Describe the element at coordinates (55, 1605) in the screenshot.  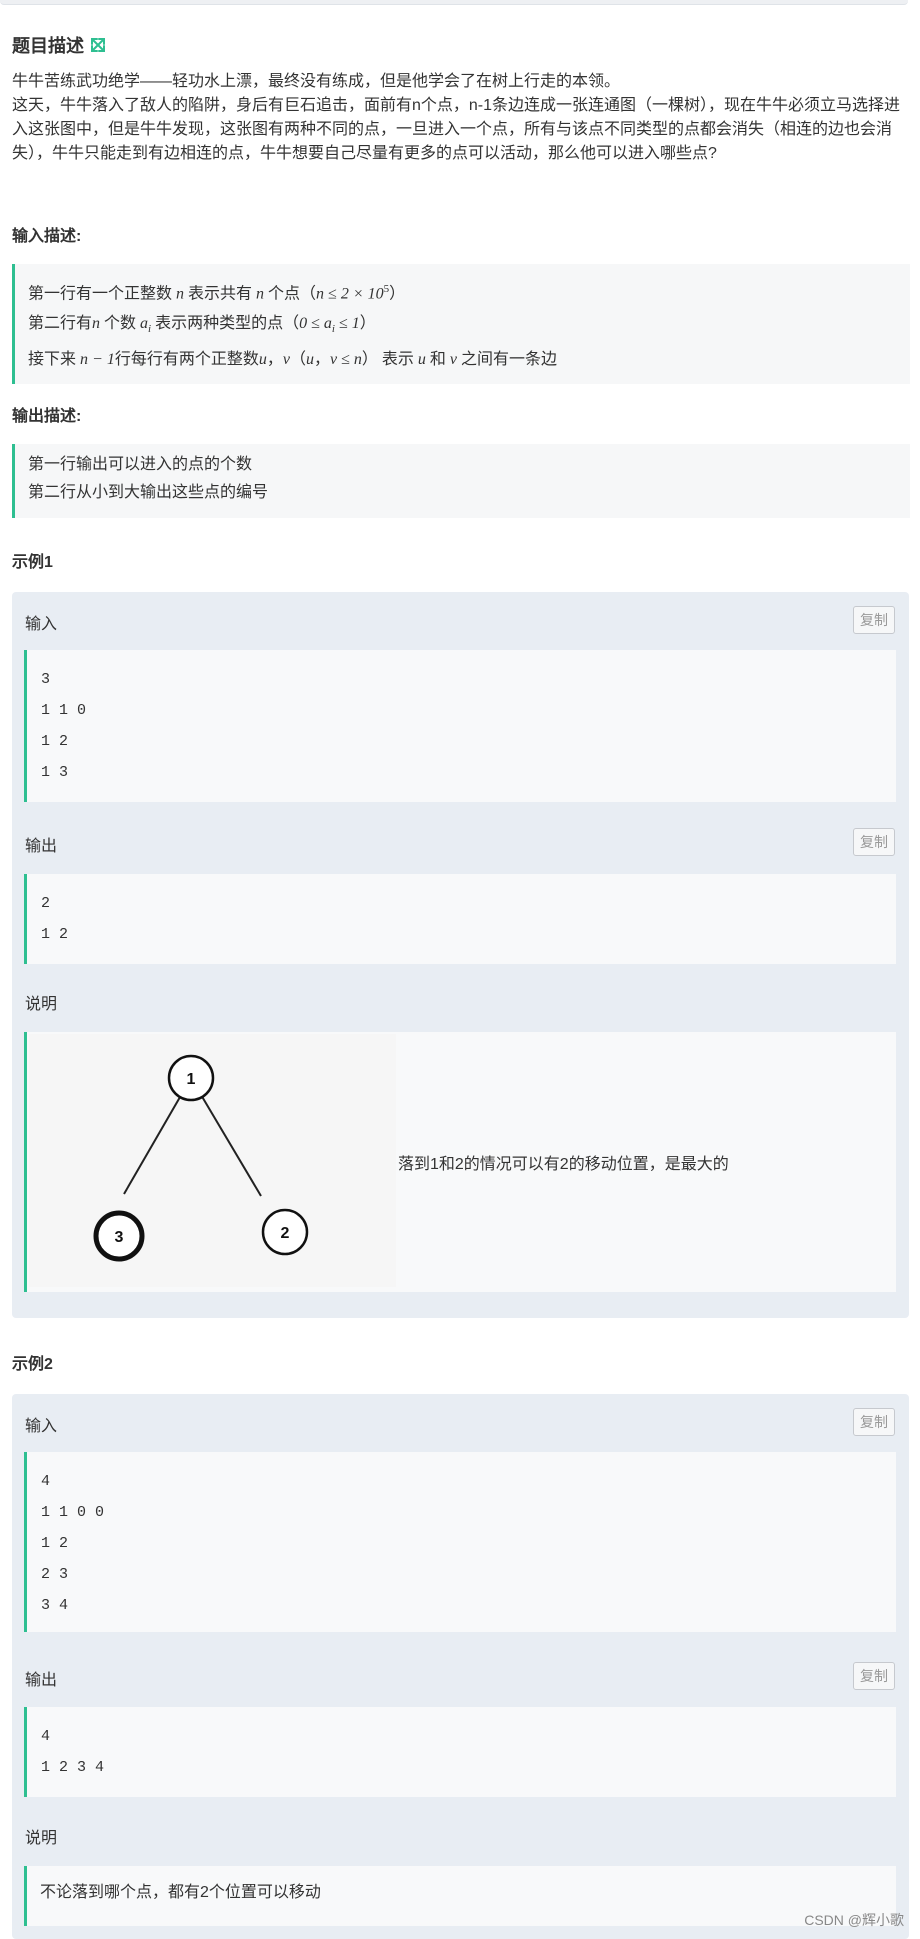
I see `code-line: 3 4` at that location.